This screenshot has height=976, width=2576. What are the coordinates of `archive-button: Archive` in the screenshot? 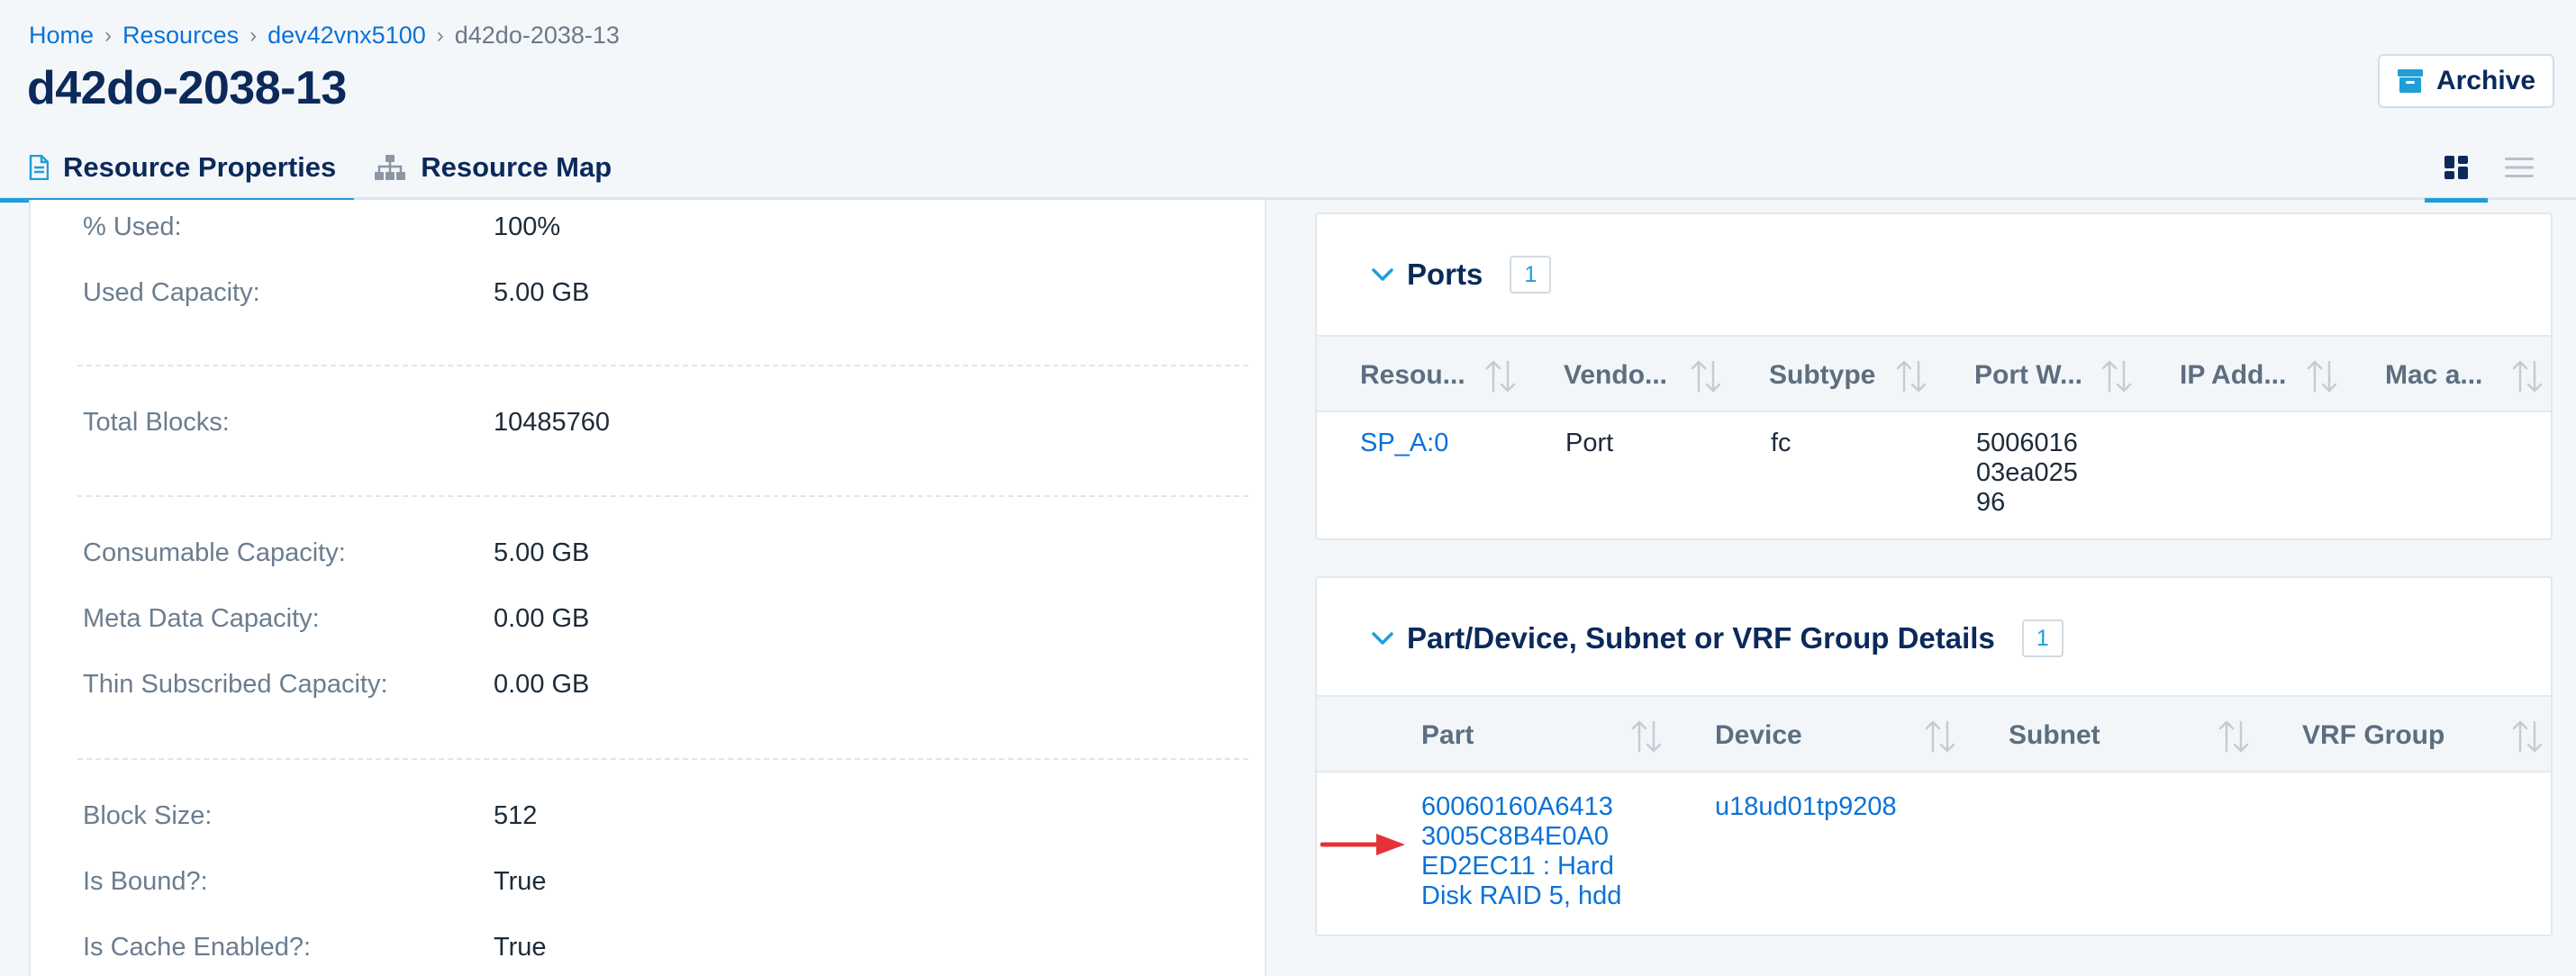 It's located at (2466, 81).